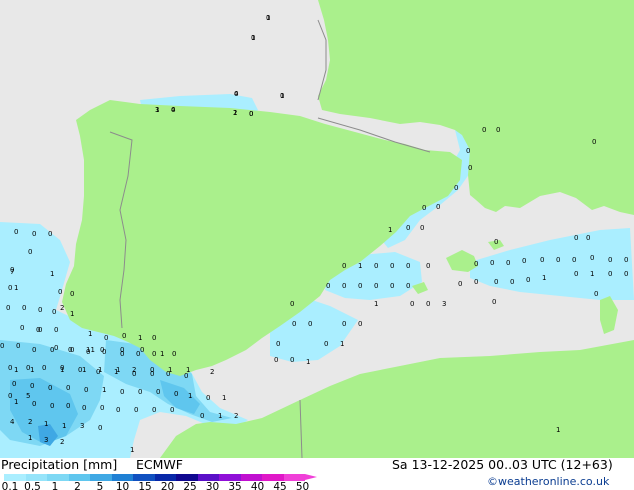 The height and width of the screenshot is (490, 634). I want to click on precip-value-label: 11, so click(90, 350).